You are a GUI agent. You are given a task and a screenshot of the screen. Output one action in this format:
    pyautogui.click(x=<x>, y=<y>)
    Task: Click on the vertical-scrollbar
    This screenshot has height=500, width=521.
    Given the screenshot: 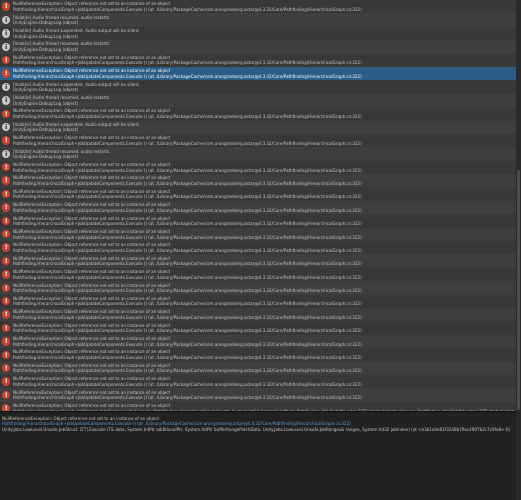 What is the action you would take?
    pyautogui.click(x=518, y=250)
    